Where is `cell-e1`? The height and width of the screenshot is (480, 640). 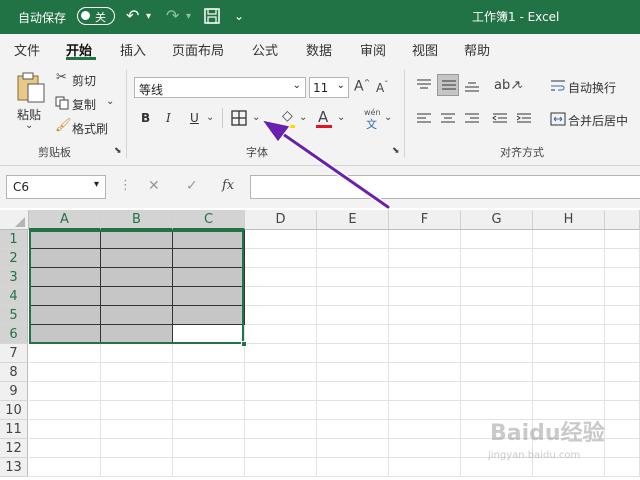
cell-e1 is located at coordinates (353, 239).